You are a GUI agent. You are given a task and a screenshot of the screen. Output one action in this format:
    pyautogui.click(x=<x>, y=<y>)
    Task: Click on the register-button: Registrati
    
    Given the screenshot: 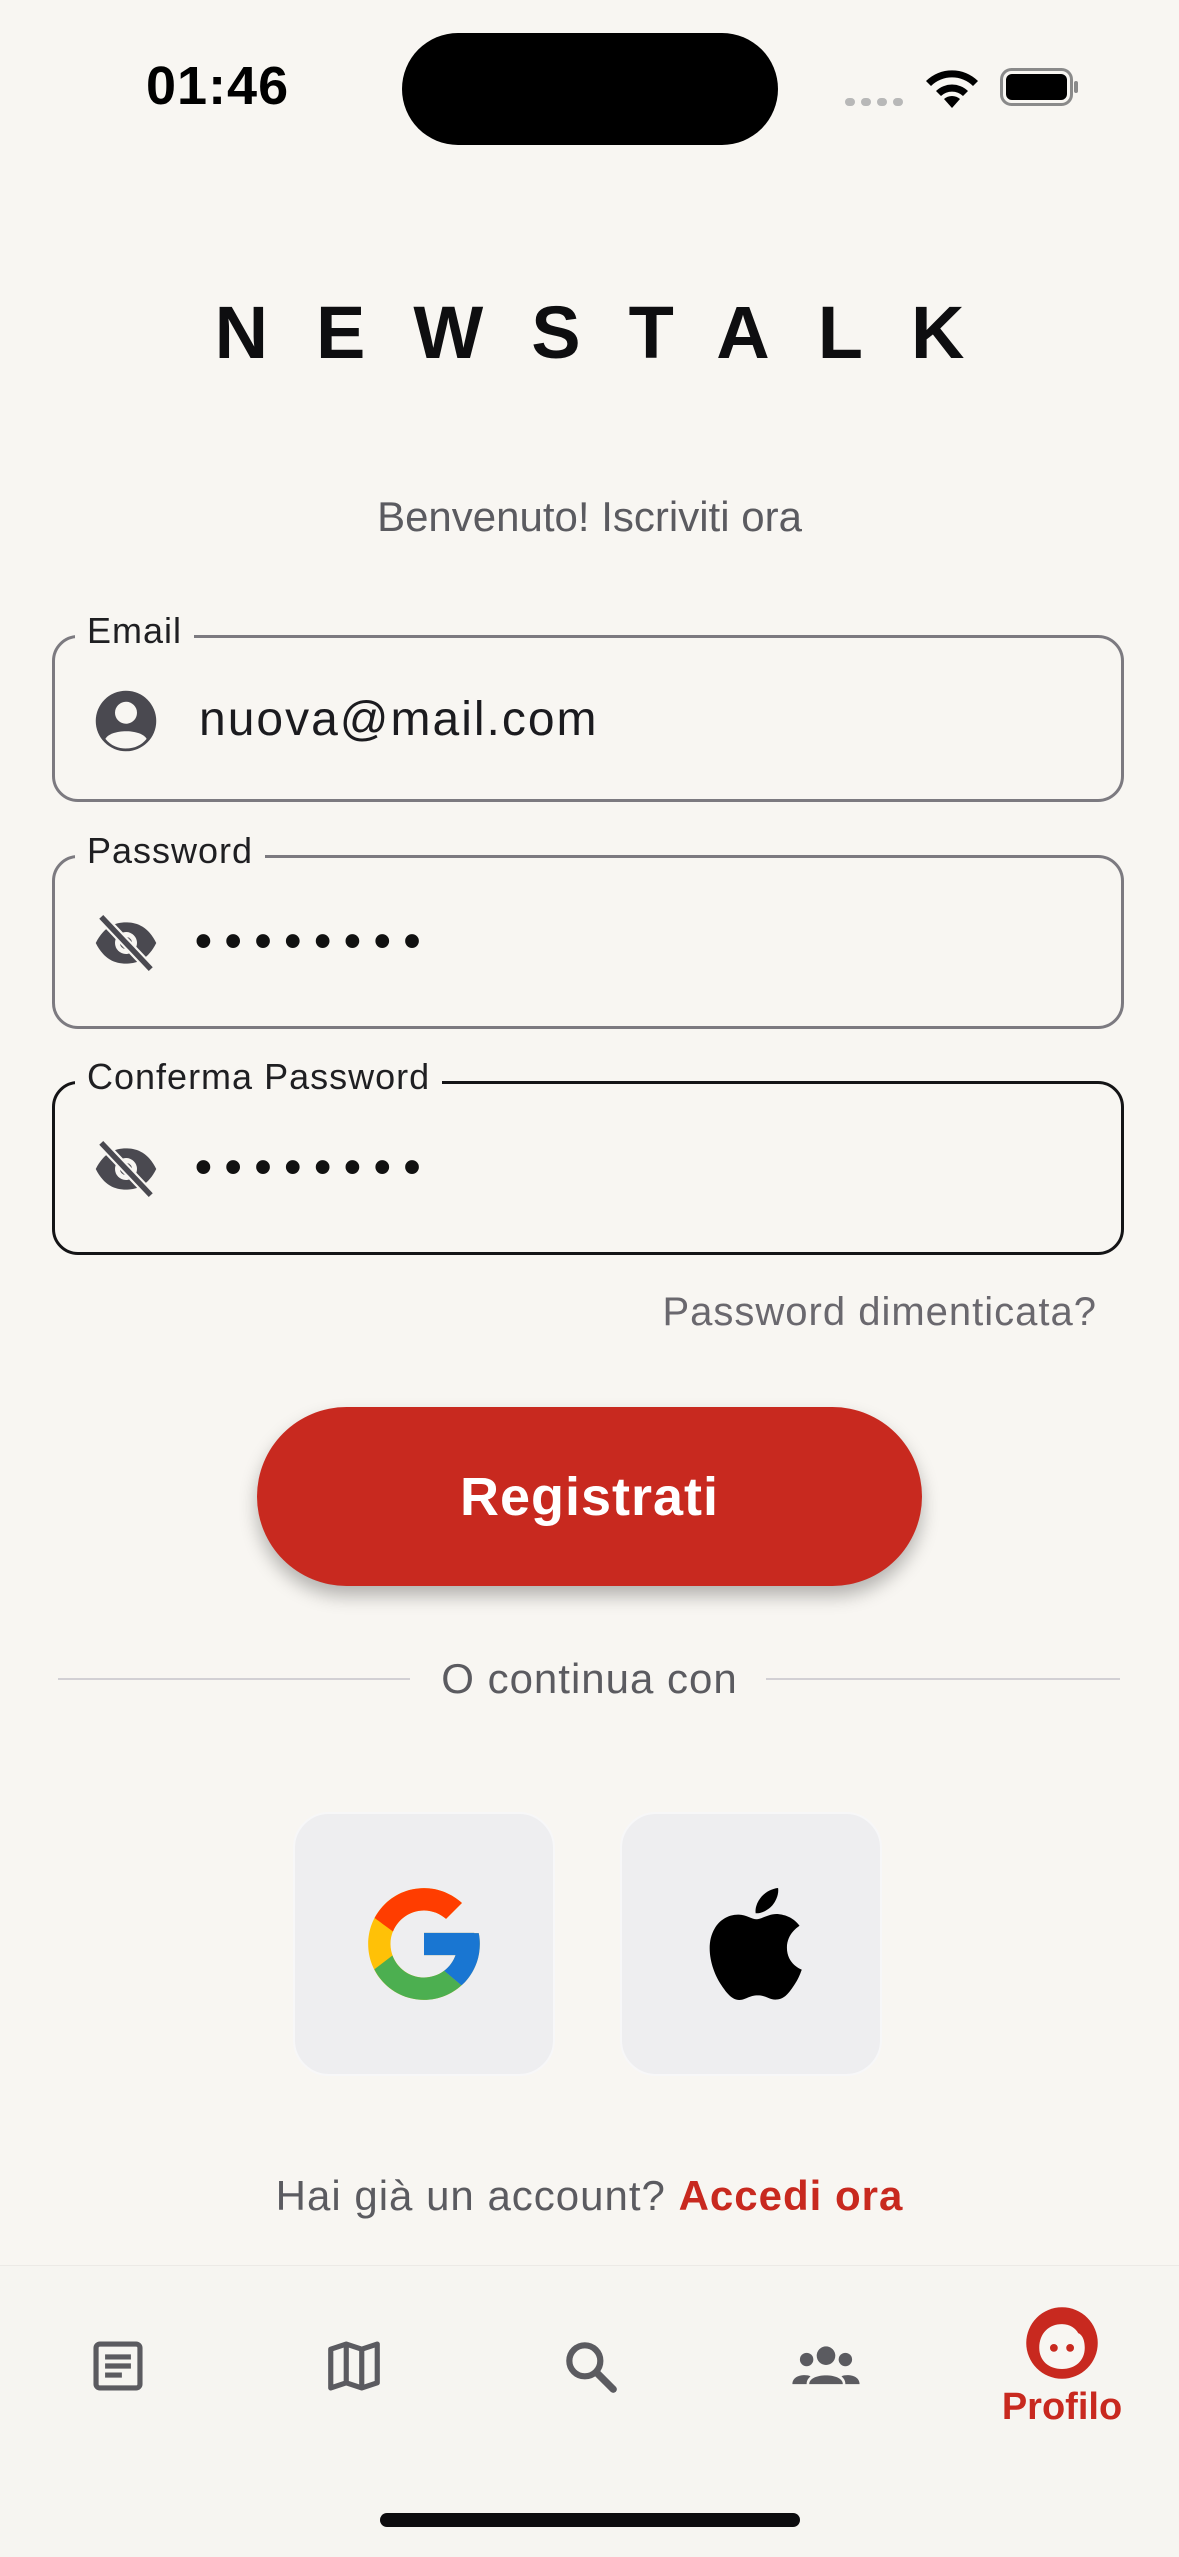 What is the action you would take?
    pyautogui.click(x=589, y=1496)
    